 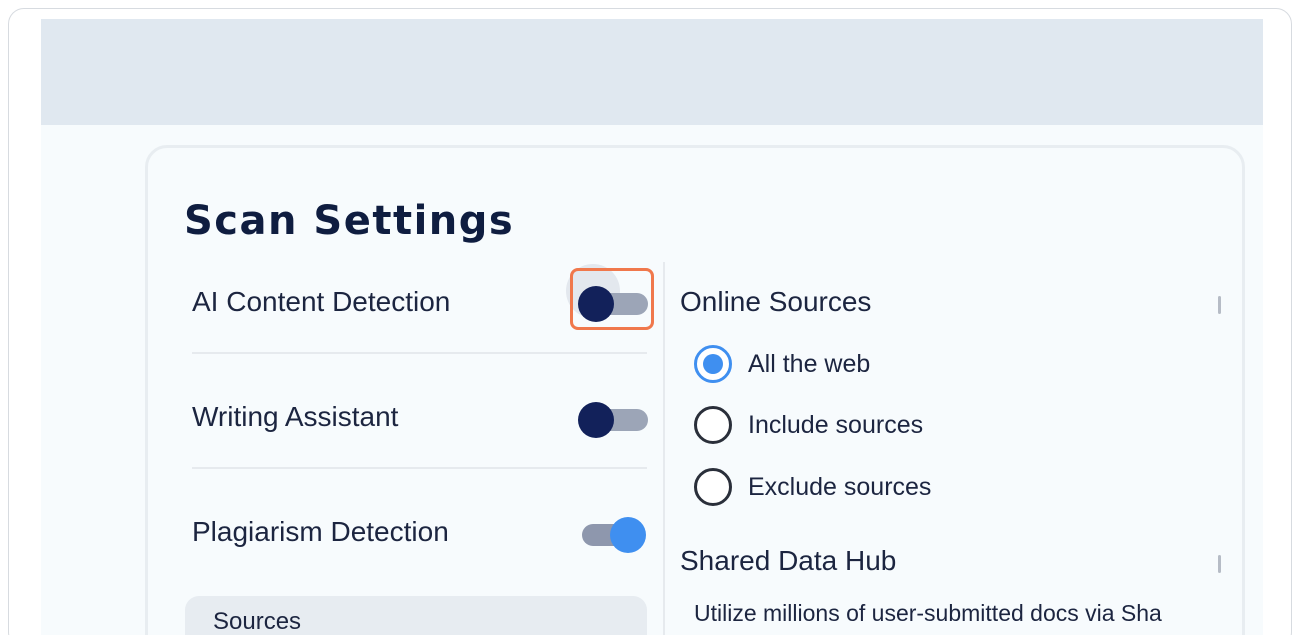 What do you see at coordinates (776, 301) in the screenshot?
I see `online-sources-title: Online Sources` at bounding box center [776, 301].